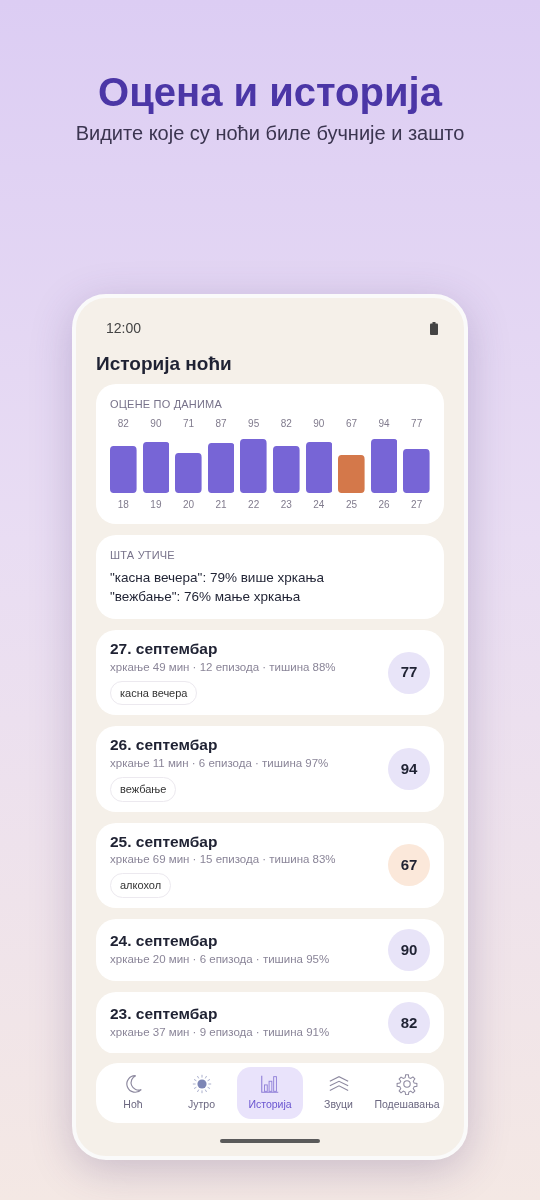 This screenshot has height=1200, width=540. Describe the element at coordinates (407, 1083) in the screenshot. I see `settings-icon` at that location.